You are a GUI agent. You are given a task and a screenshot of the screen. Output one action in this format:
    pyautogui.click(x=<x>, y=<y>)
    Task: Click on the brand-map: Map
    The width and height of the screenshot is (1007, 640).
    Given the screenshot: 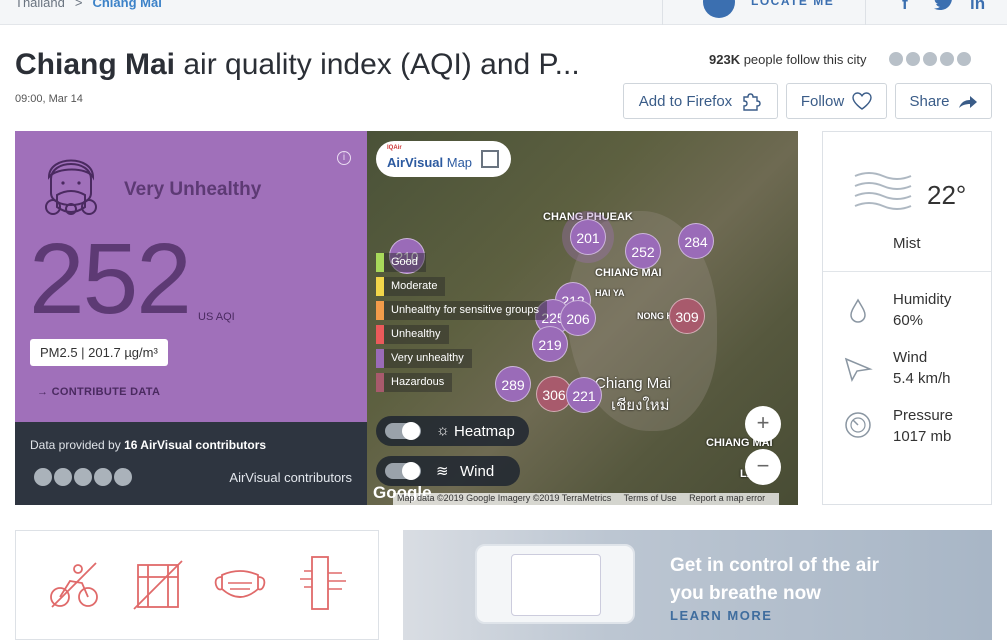 What is the action you would take?
    pyautogui.click(x=458, y=162)
    